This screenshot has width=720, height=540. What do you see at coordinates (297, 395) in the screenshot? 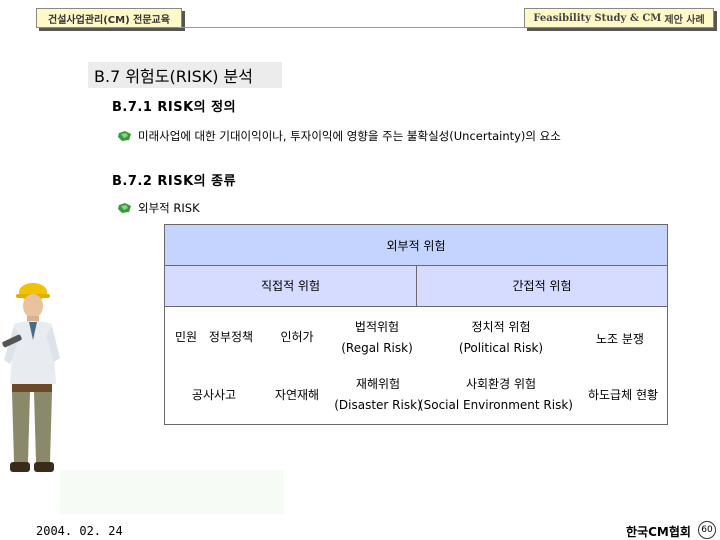
I see `natural-disaster-cell: 자연재해` at bounding box center [297, 395].